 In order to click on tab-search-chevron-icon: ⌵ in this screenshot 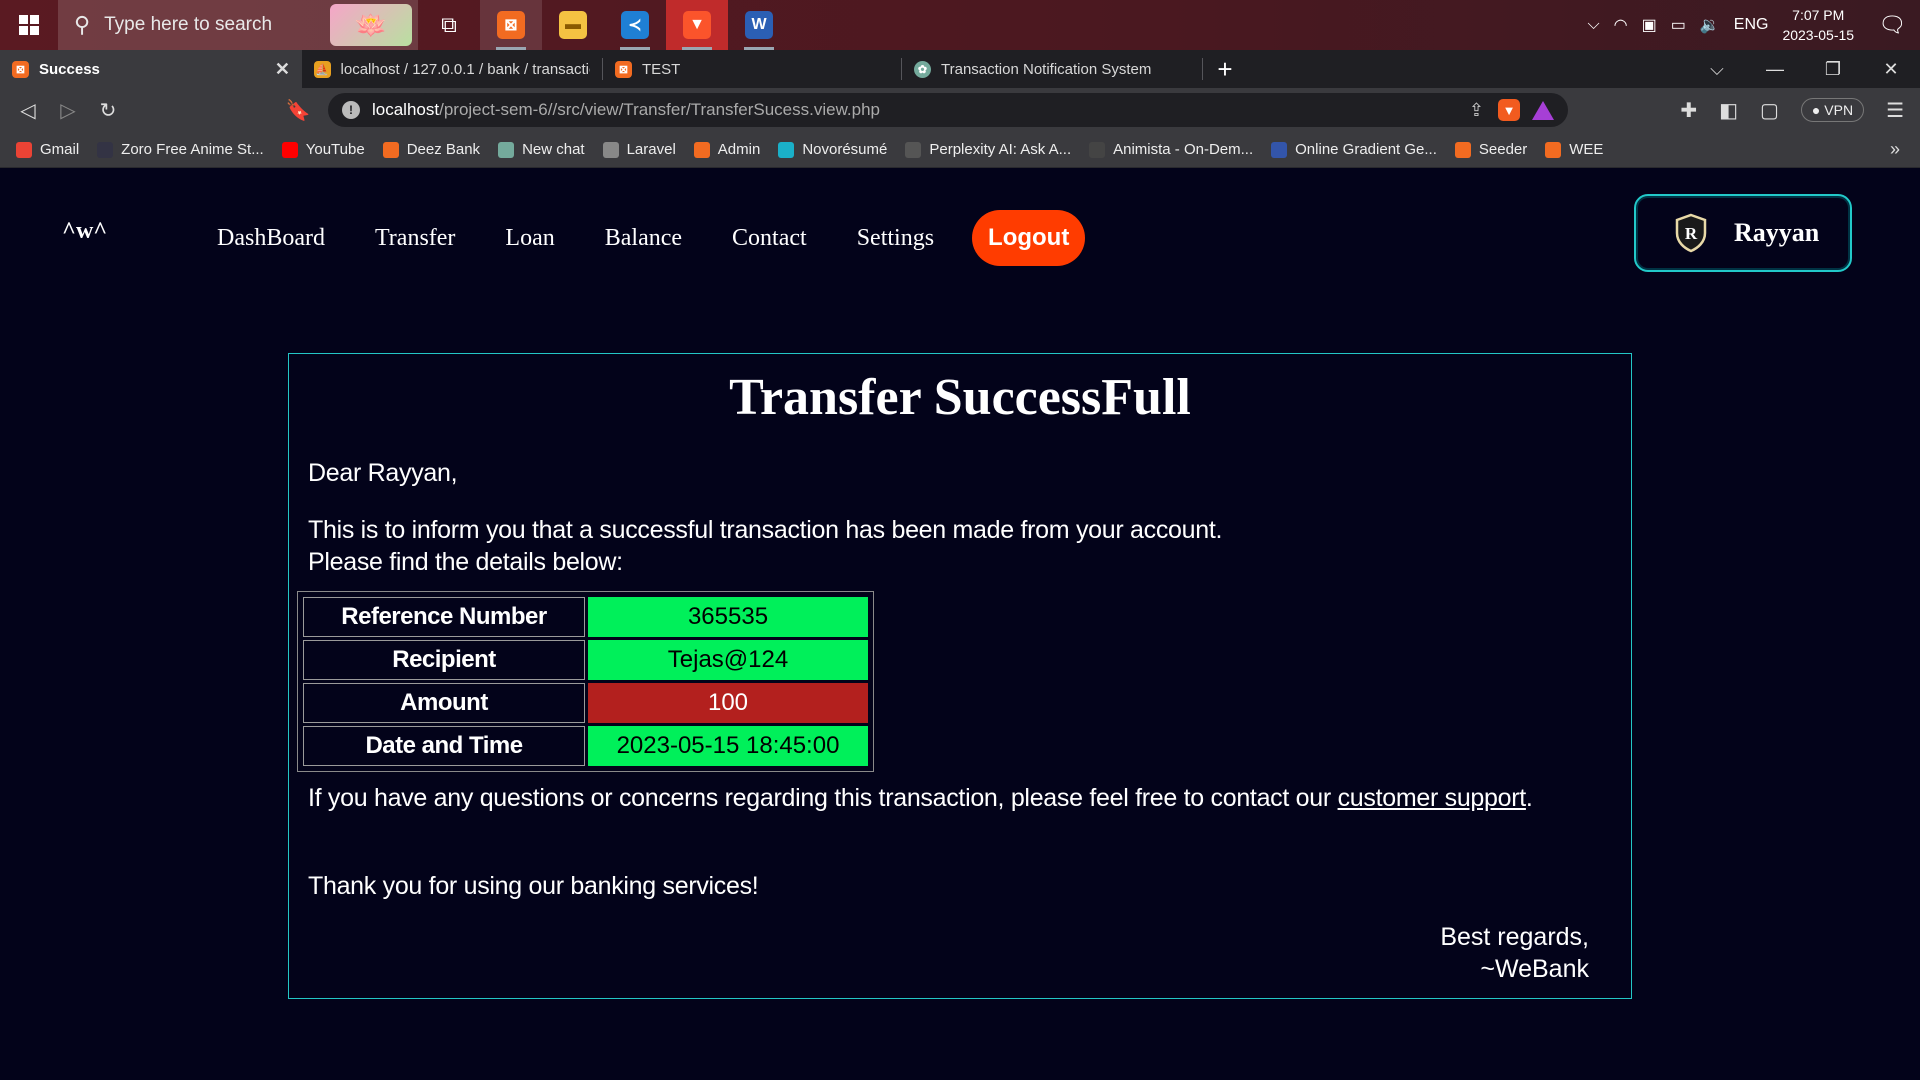, I will do `click(1717, 69)`.